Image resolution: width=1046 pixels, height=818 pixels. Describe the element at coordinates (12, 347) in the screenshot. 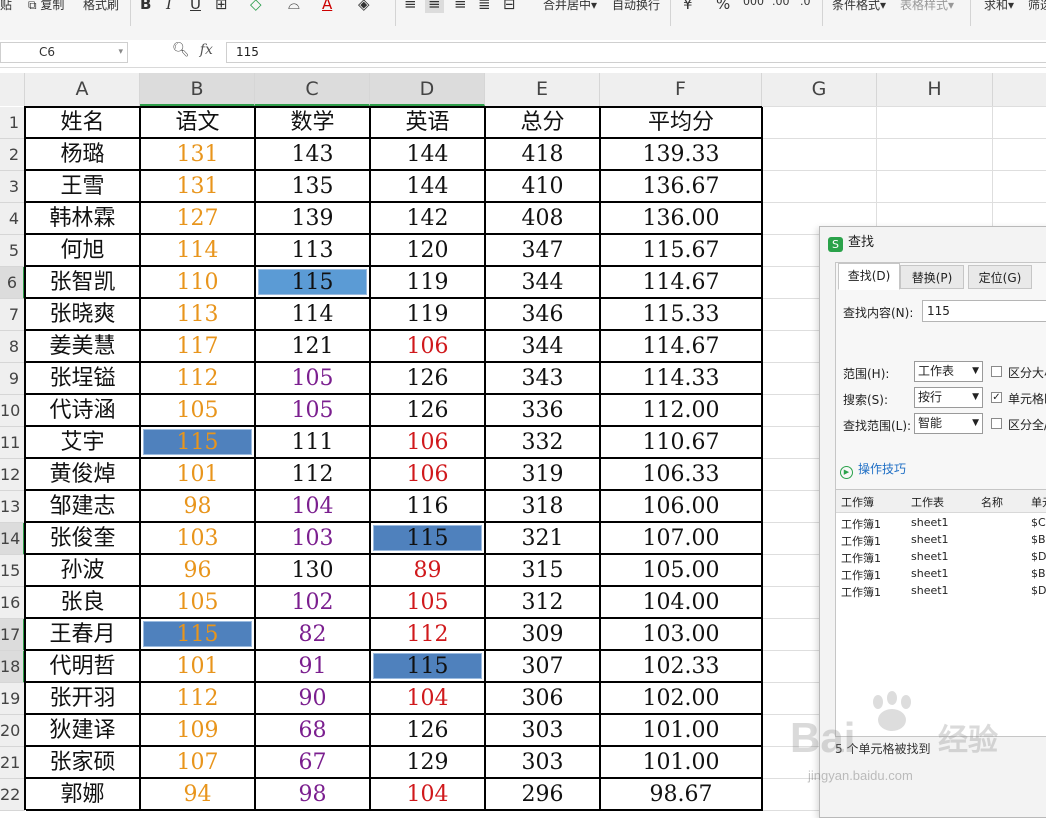

I see `row-header: 8` at that location.